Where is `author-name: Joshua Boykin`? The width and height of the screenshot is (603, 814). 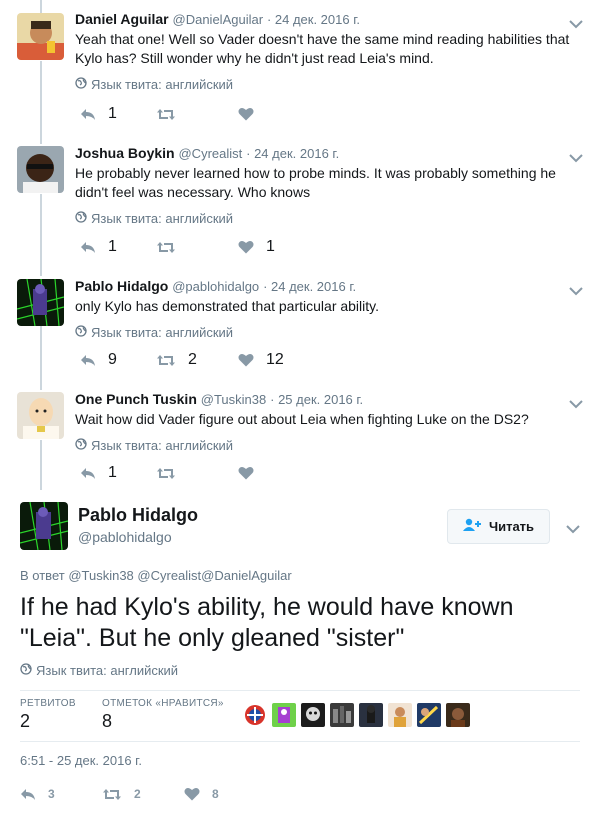
author-name: Joshua Boykin is located at coordinates (125, 153).